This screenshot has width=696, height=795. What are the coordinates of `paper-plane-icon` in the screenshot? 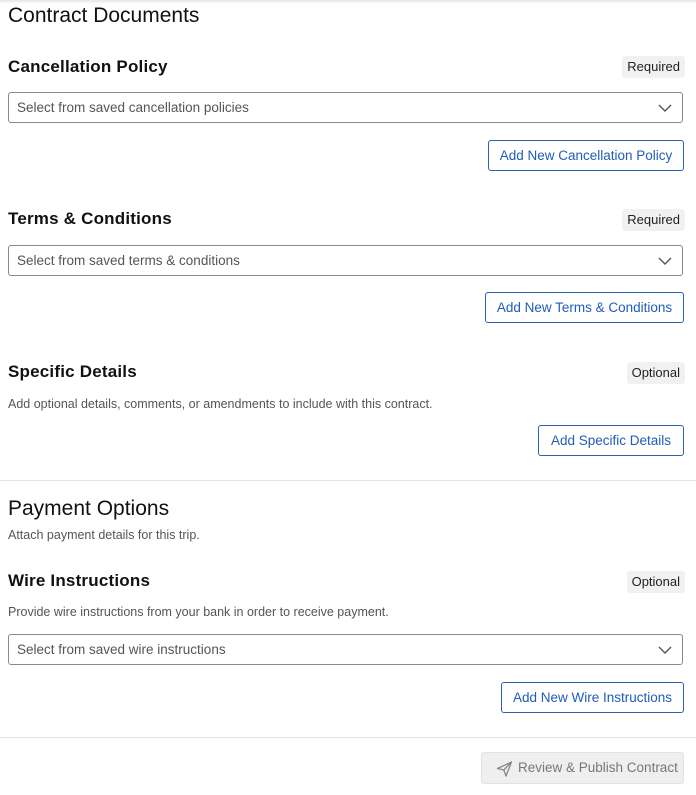 It's located at (504, 769).